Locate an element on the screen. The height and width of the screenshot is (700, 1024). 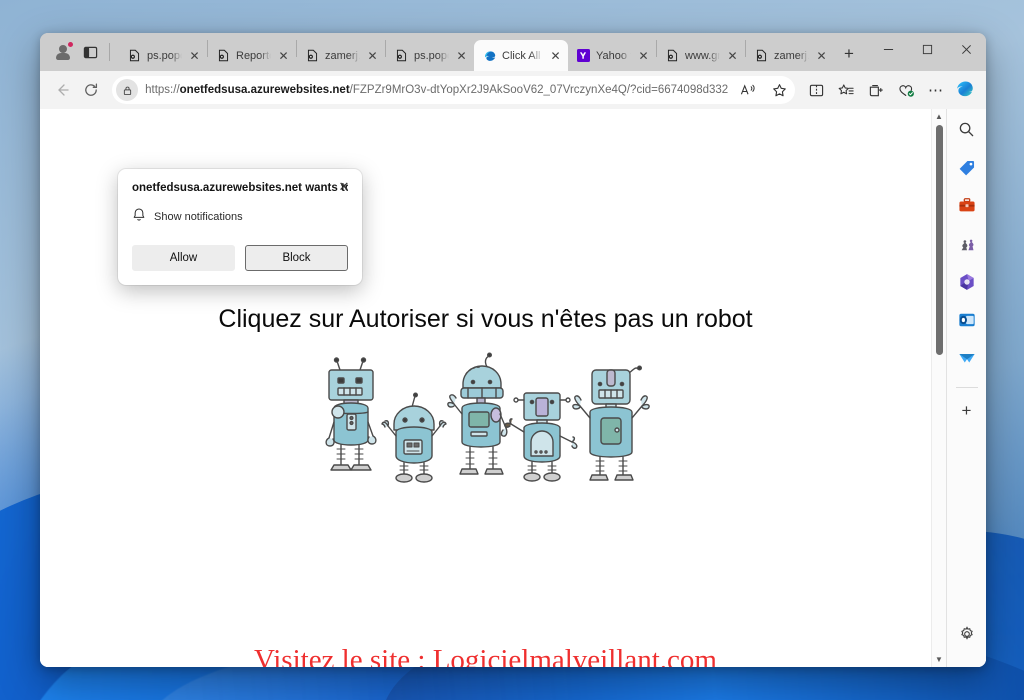
sidebar-item-search is located at coordinates (967, 132).